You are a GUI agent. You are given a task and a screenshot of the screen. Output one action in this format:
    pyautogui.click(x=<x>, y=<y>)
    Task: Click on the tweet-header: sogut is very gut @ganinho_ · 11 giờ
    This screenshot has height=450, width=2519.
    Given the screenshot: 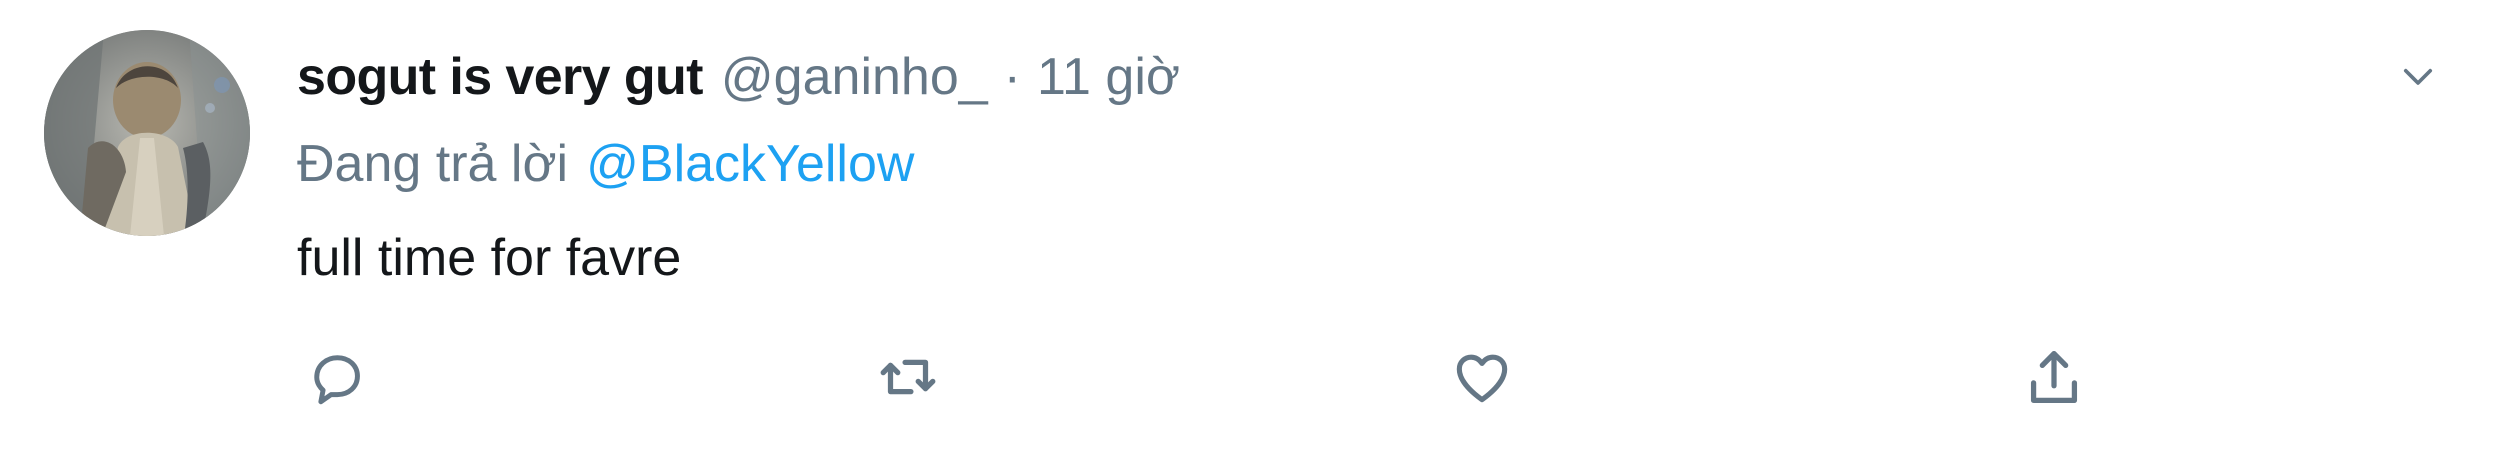 What is the action you would take?
    pyautogui.click(x=738, y=77)
    